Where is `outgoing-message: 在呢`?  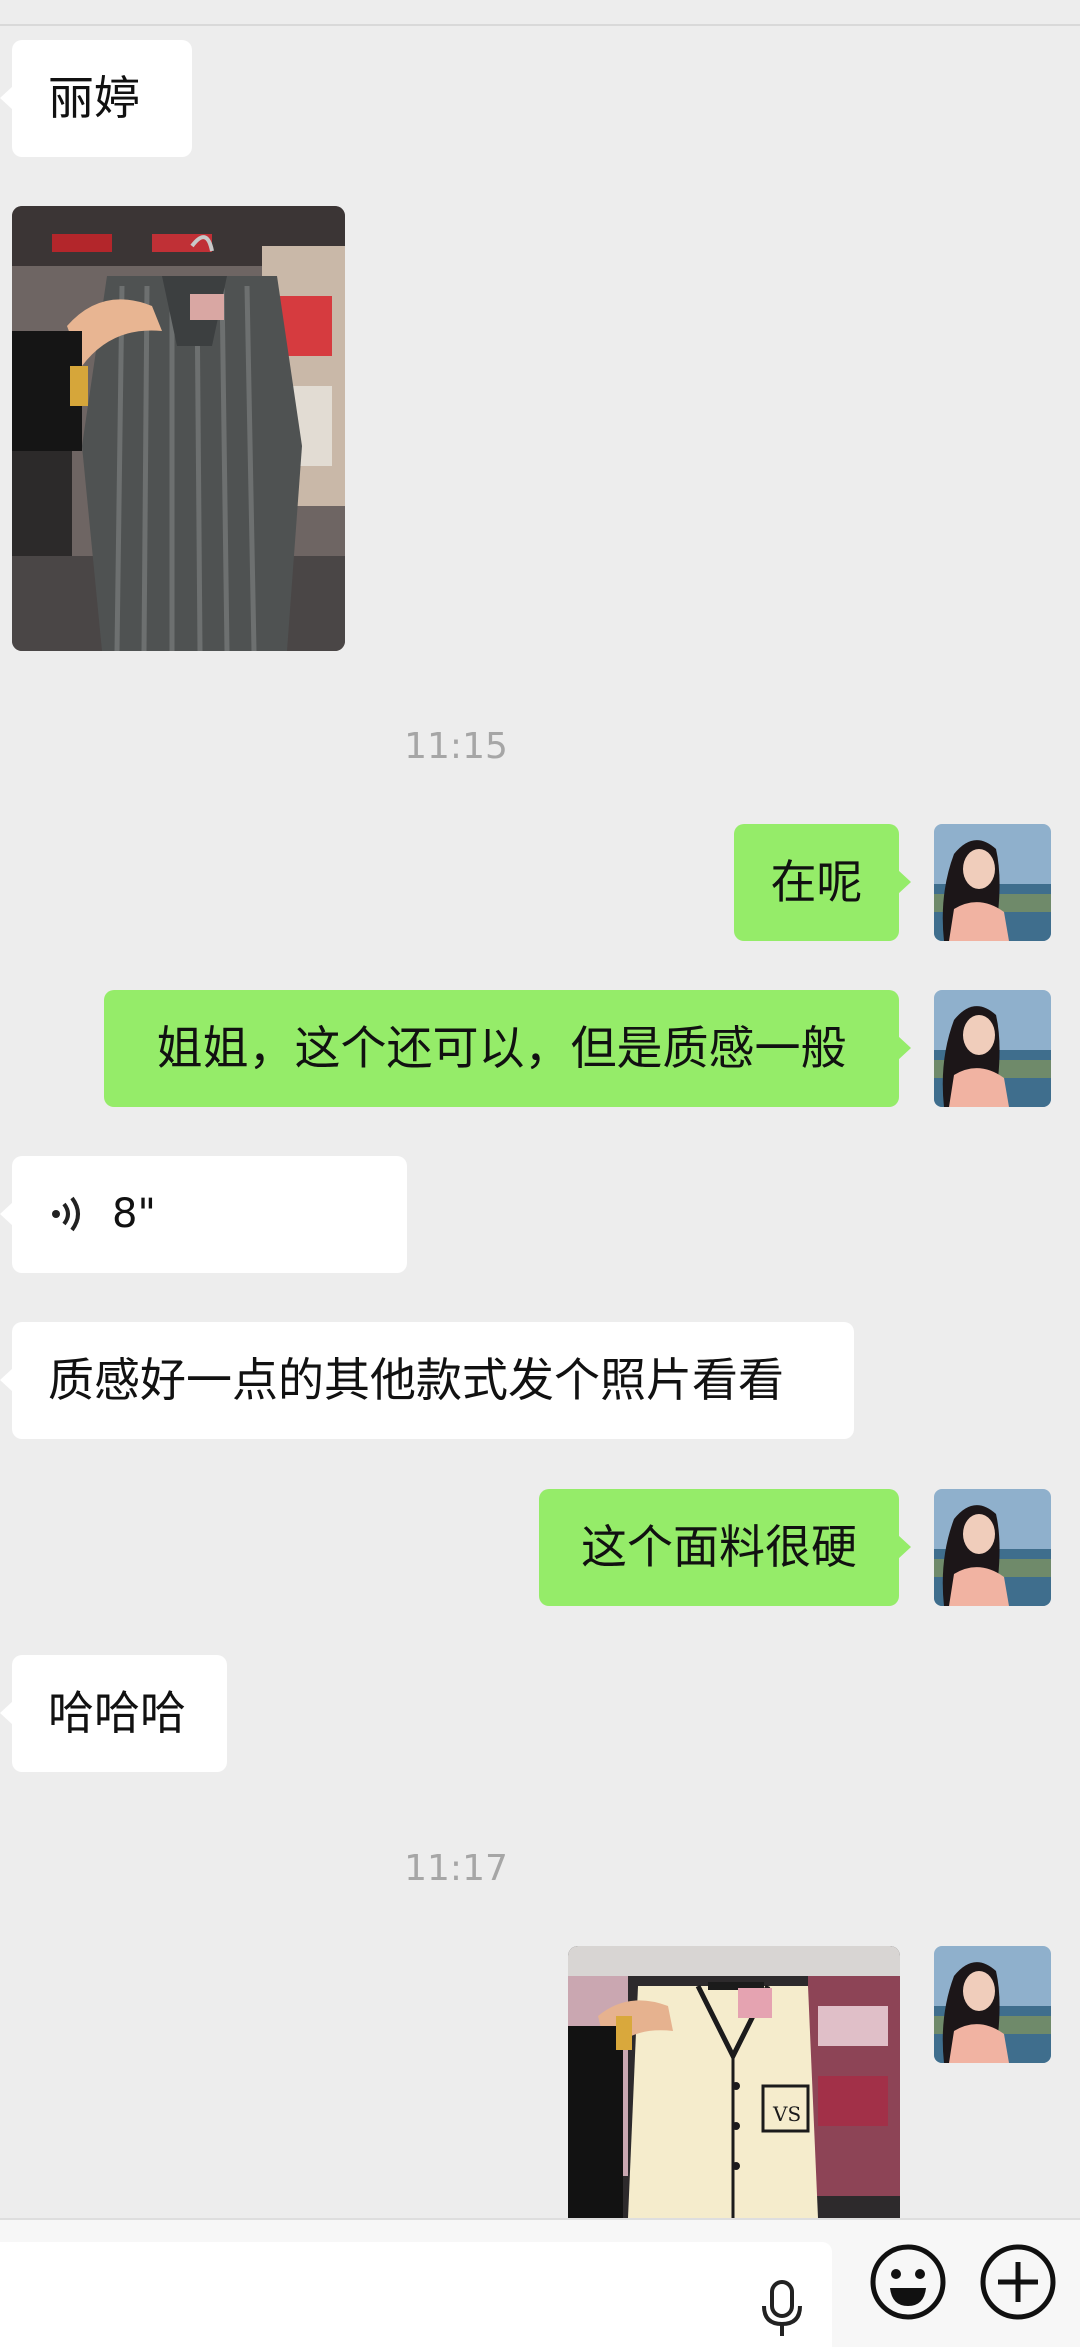
outgoing-message: 在呢 is located at coordinates (822, 882).